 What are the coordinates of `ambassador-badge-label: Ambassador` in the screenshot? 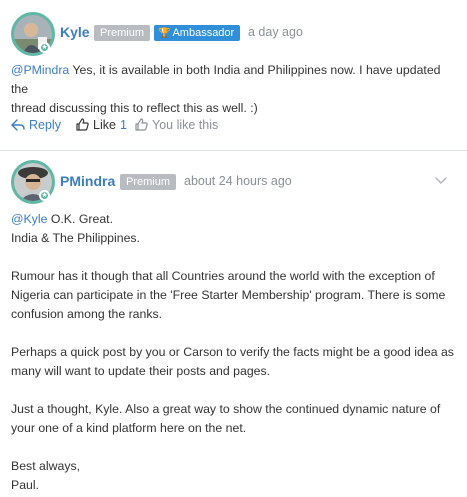 It's located at (203, 33).